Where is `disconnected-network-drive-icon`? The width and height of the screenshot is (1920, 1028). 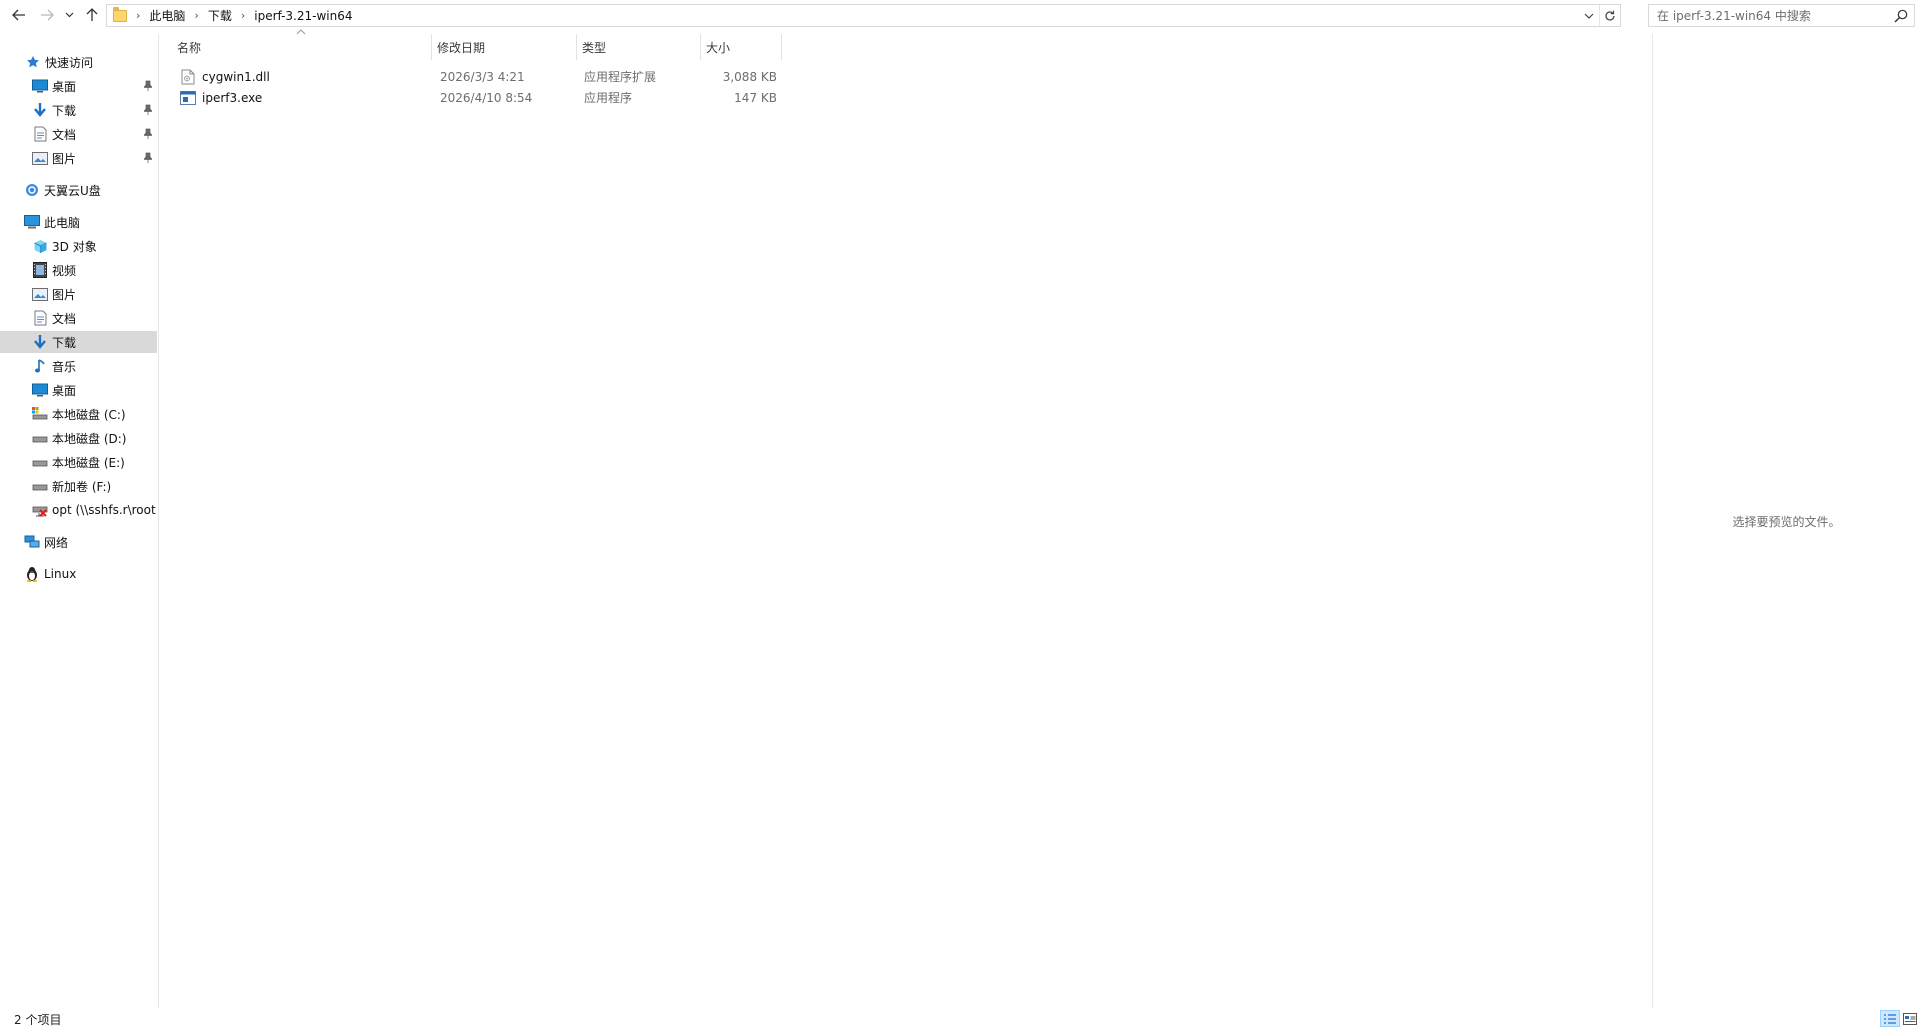
disconnected-network-drive-icon is located at coordinates (40, 510).